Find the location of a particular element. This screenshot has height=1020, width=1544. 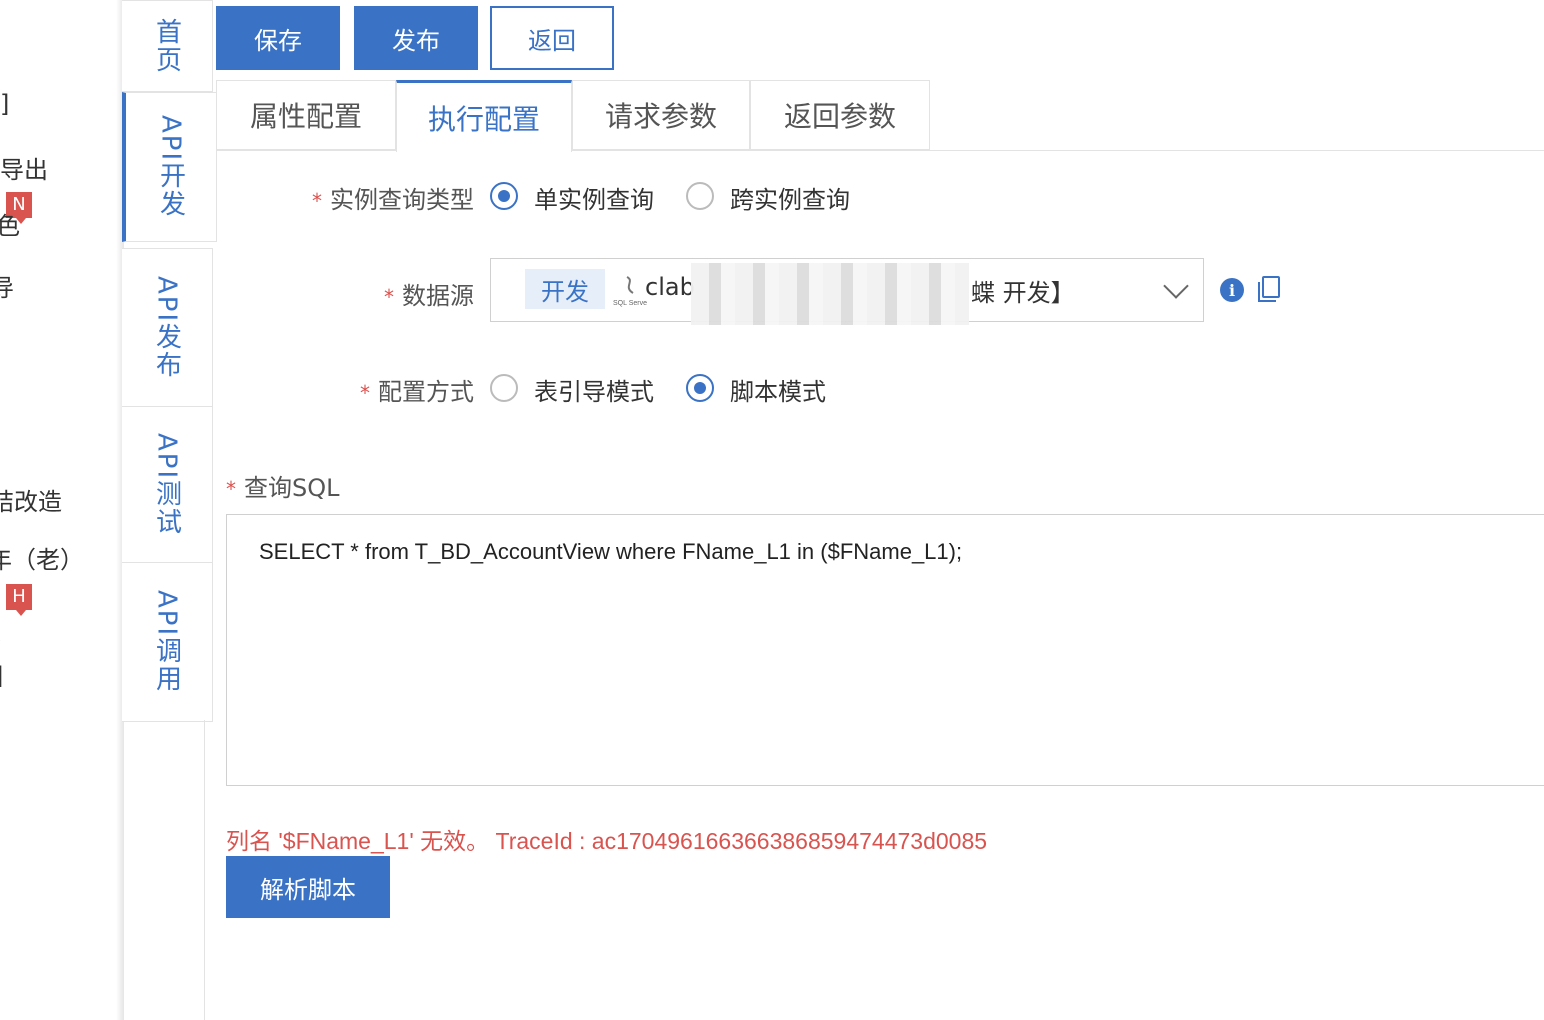

instance-type-label: * 实例查询类型 is located at coordinates (393, 197).